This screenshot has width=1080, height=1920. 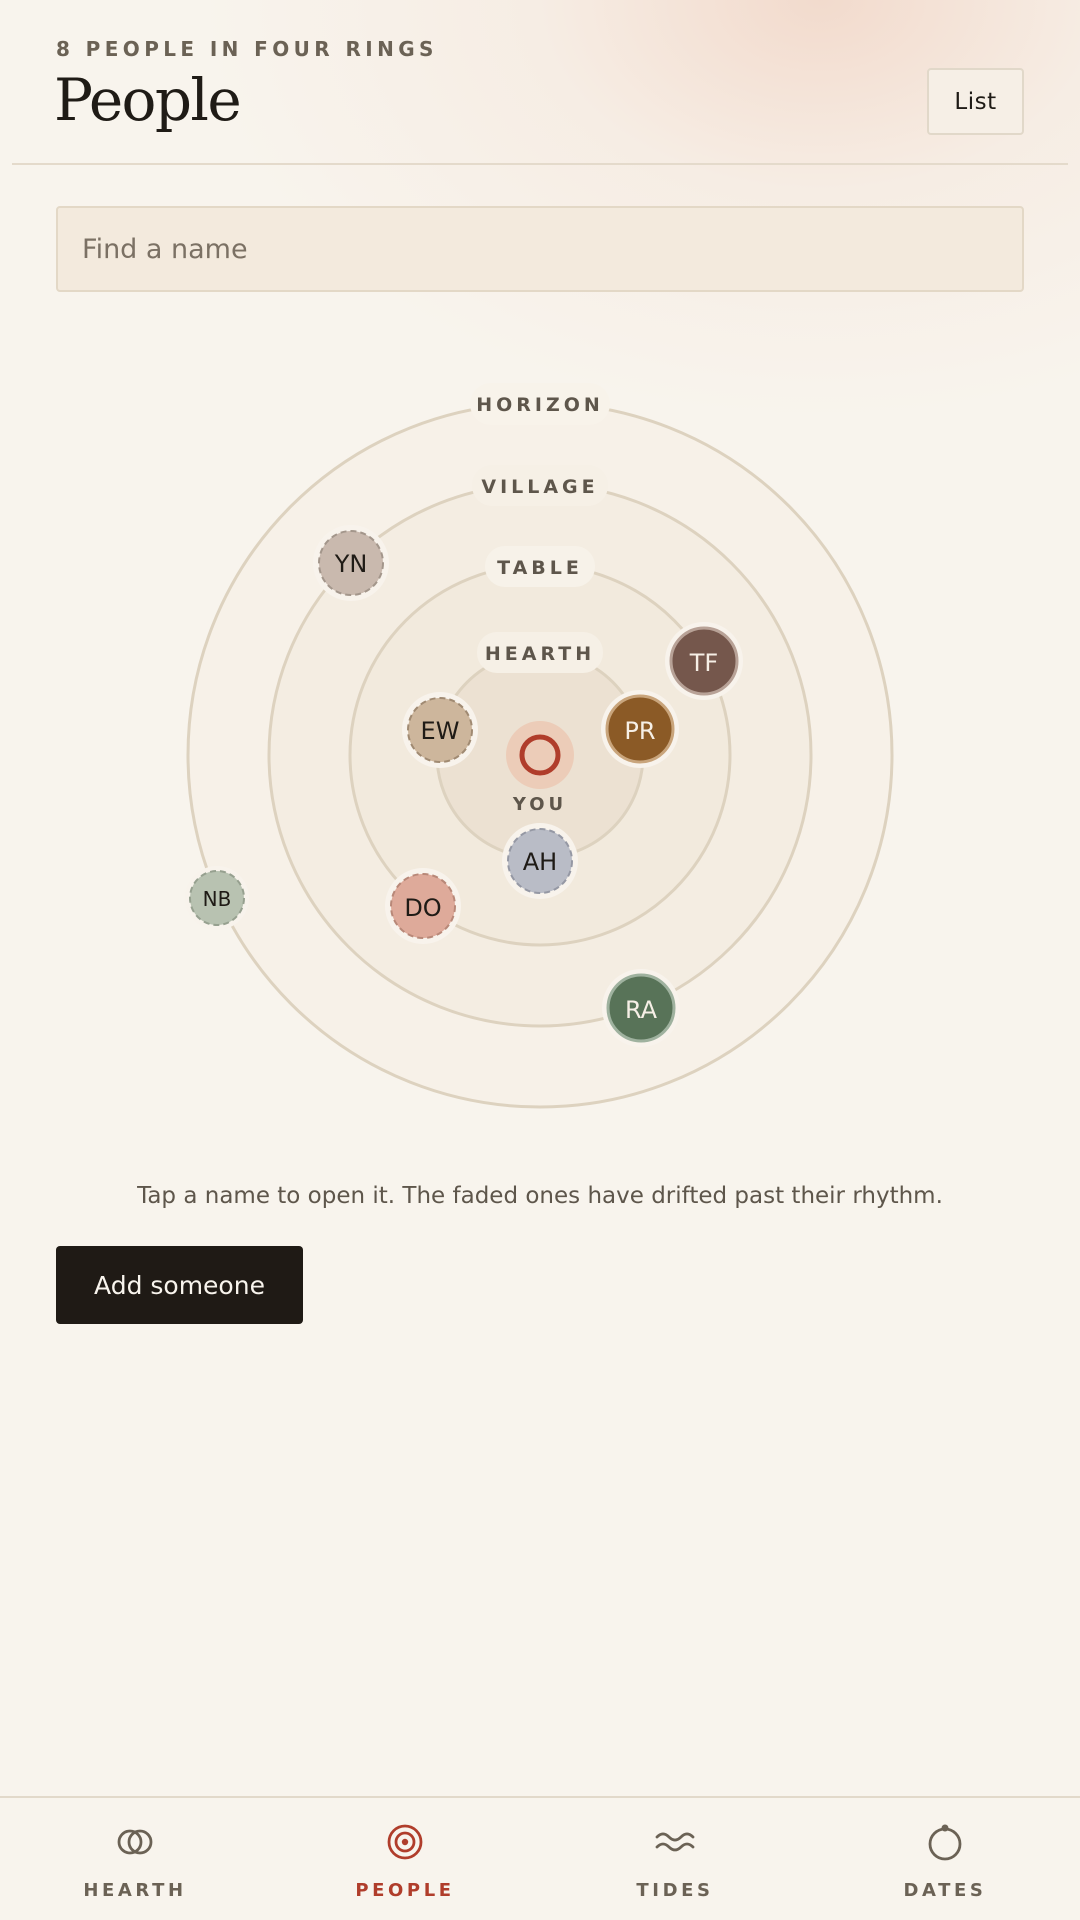 What do you see at coordinates (945, 1842) in the screenshot?
I see `dates-ring-icon` at bounding box center [945, 1842].